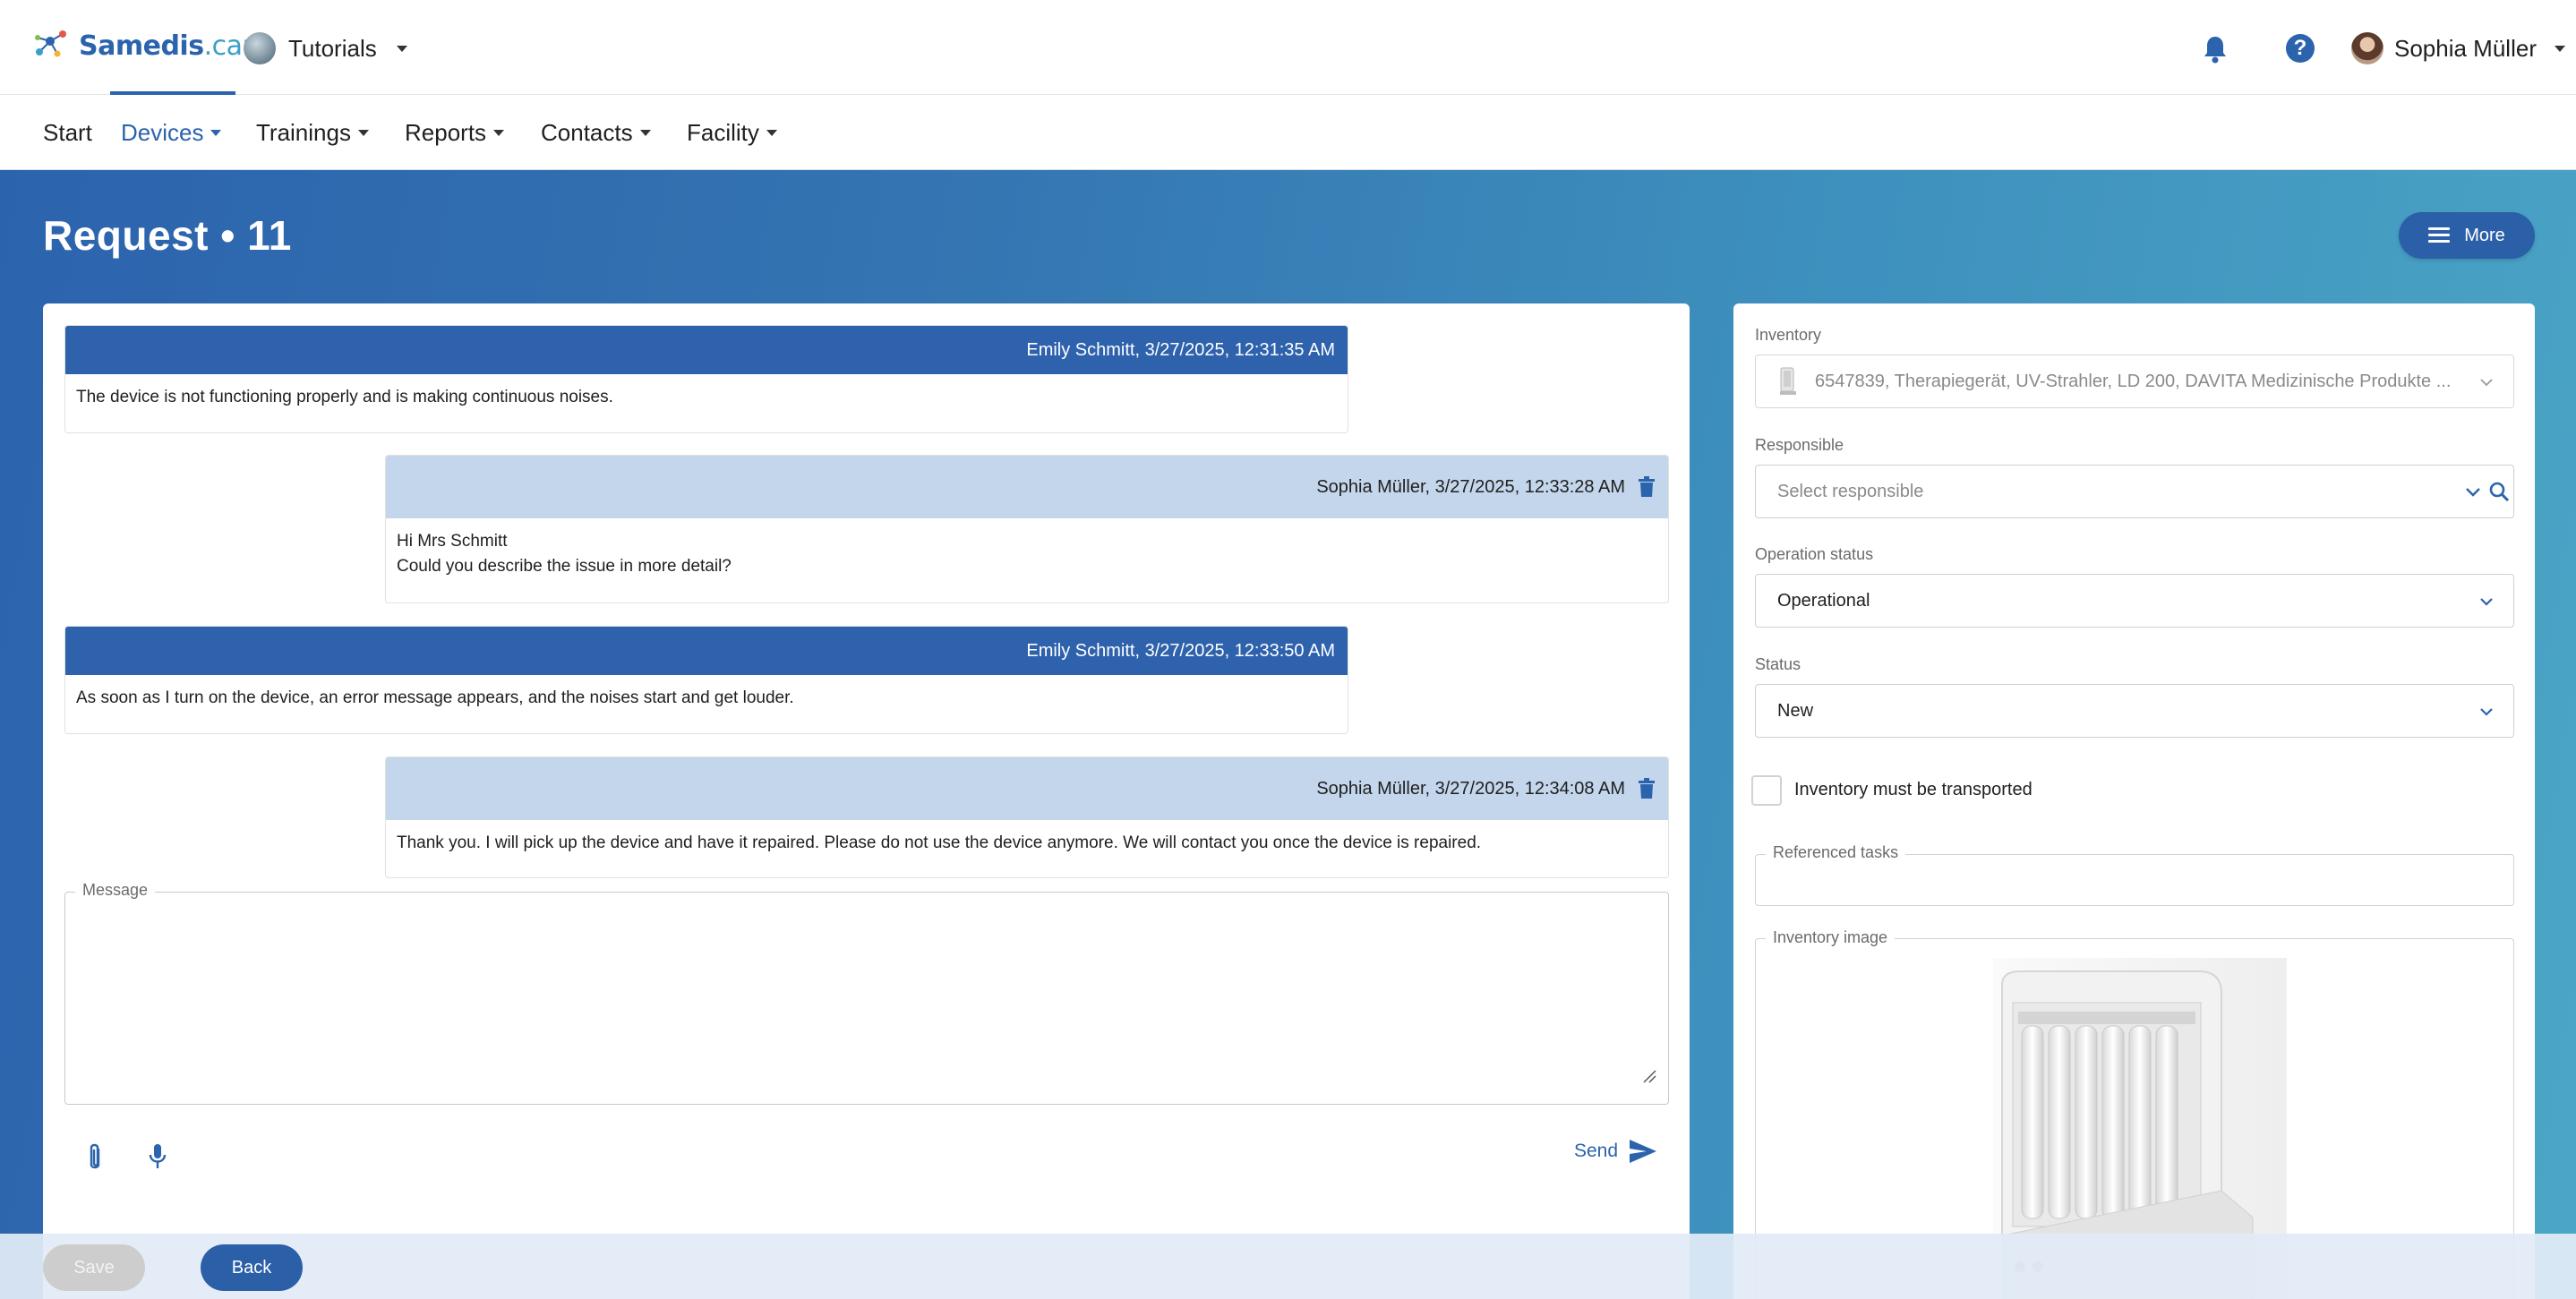 Image resolution: width=2576 pixels, height=1299 pixels. What do you see at coordinates (157, 1156) in the screenshot?
I see `microphone-icon` at bounding box center [157, 1156].